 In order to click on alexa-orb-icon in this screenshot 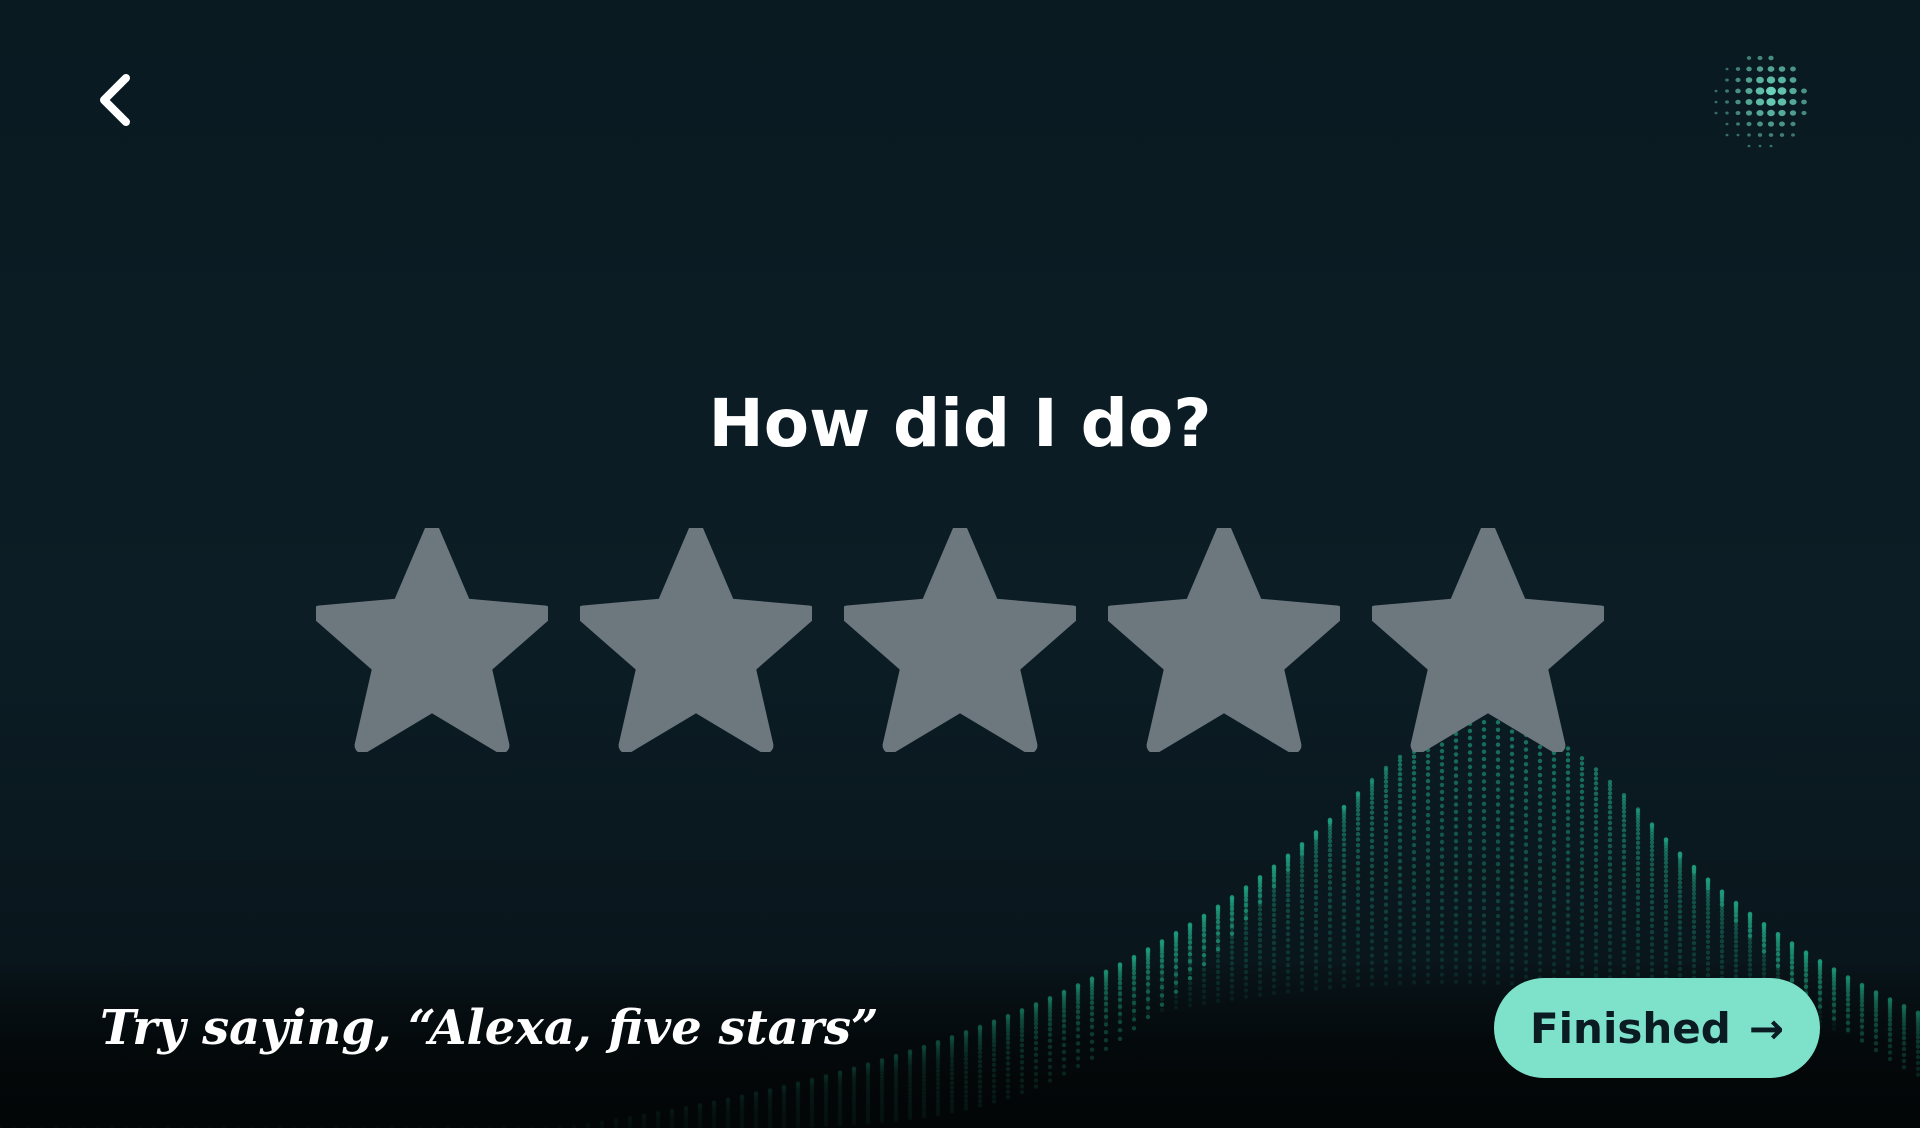, I will do `click(1760, 101)`.